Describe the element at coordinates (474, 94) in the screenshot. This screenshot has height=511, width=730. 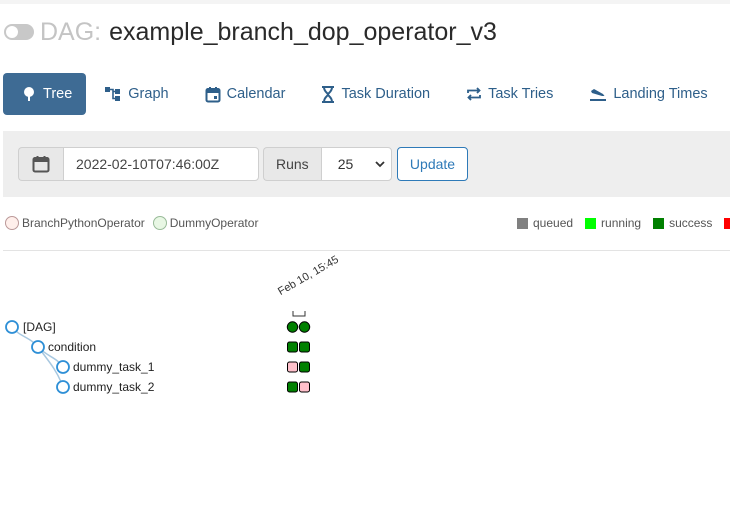
I see `repeat-icon` at that location.